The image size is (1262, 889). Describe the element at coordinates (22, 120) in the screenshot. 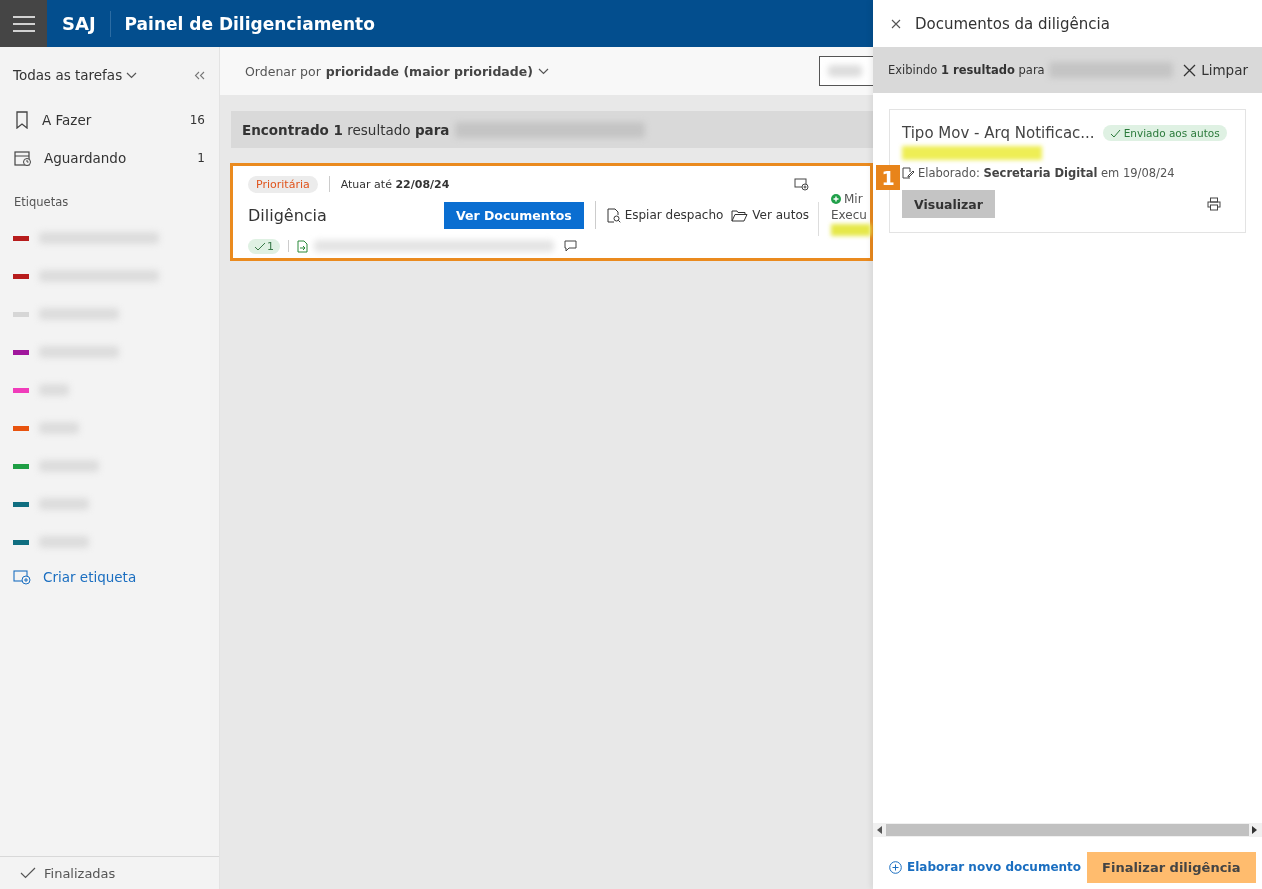

I see `bookmark-icon` at that location.